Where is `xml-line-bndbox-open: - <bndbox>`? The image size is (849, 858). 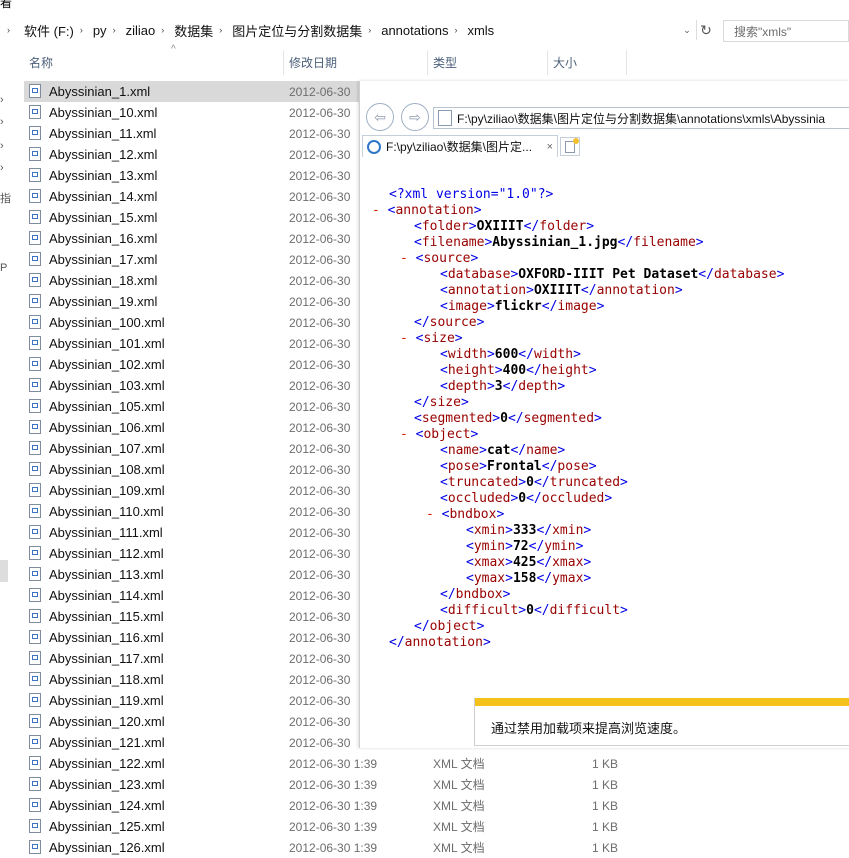
xml-line-bndbox-open: - <bndbox> is located at coordinates (465, 514).